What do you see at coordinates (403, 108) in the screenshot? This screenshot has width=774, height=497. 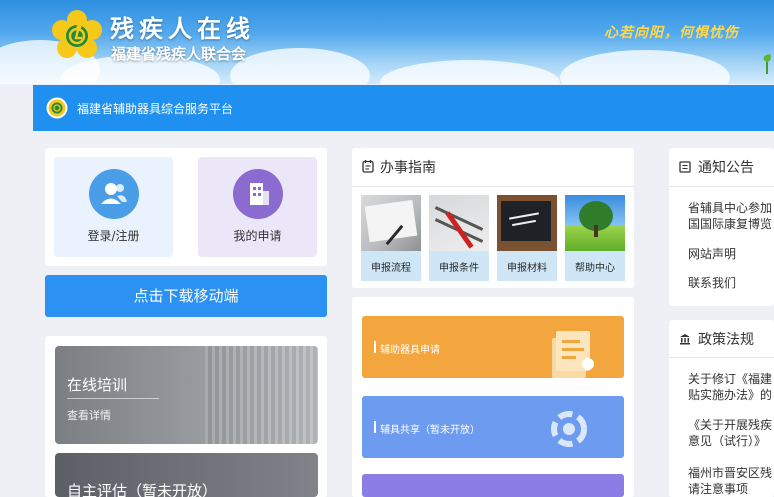 I see `platform-bar: 福建省辅助器具综合服务平台` at bounding box center [403, 108].